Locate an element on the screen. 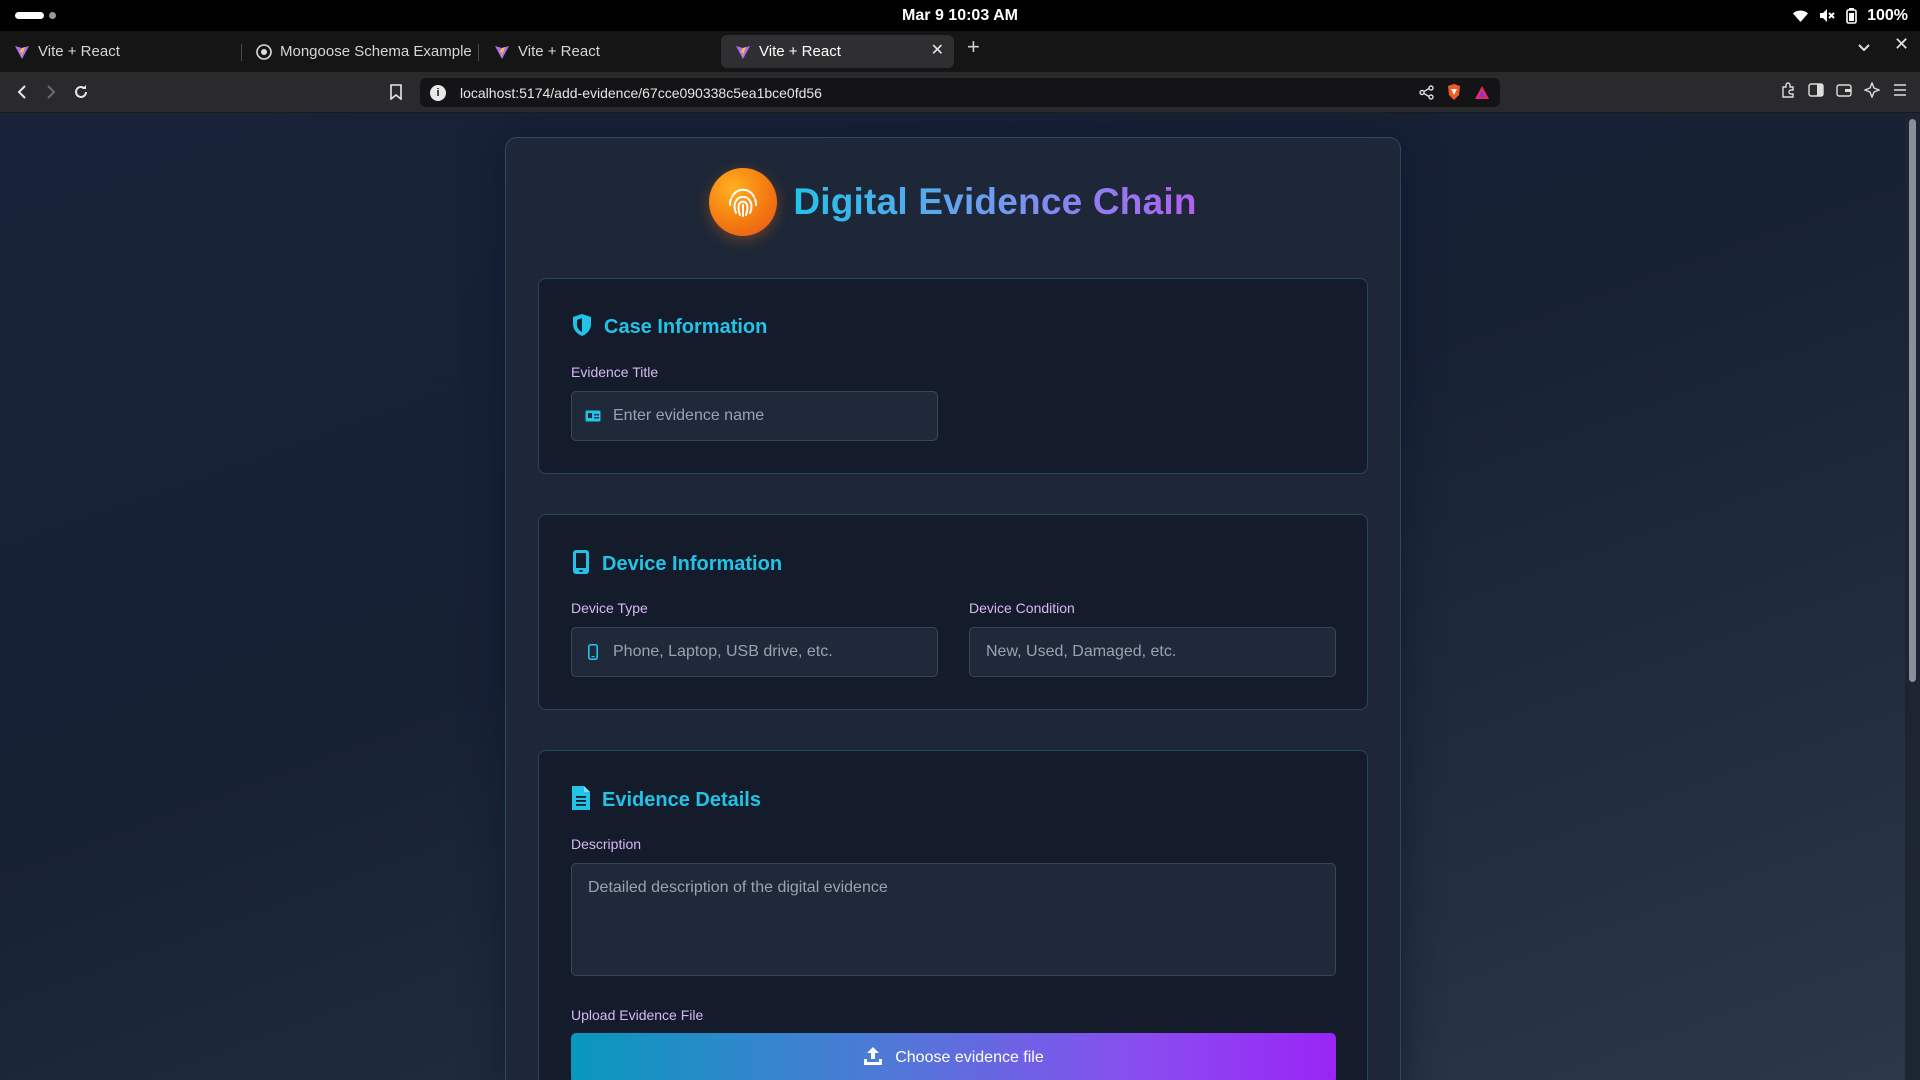 This screenshot has width=1920, height=1080. brave-rewards-icon is located at coordinates (1482, 95).